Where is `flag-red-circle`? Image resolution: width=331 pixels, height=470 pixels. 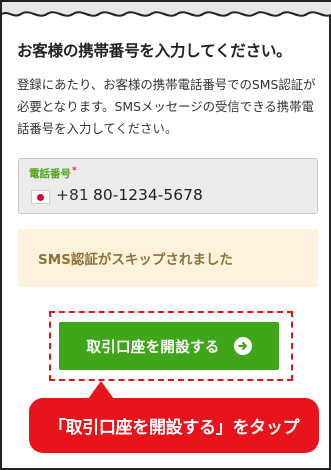
flag-red-circle is located at coordinates (40, 197).